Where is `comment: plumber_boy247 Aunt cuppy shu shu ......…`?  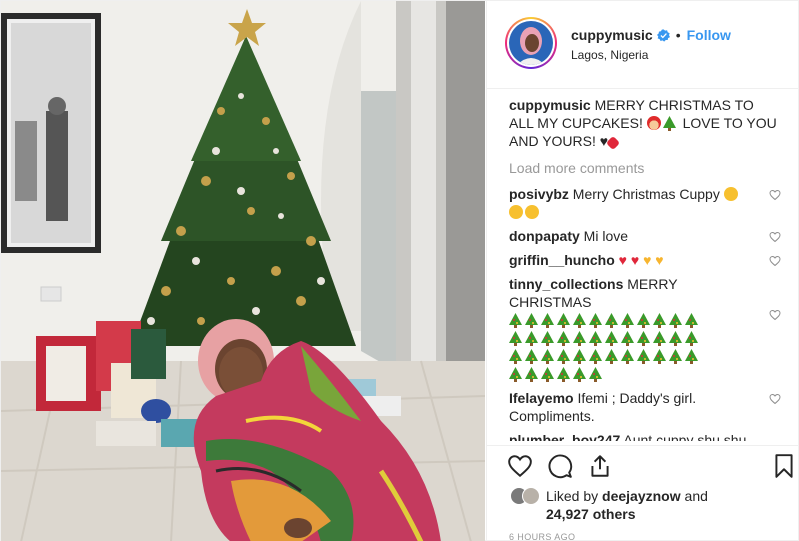
comment: plumber_boy247 Aunt cuppy shu shu ......… is located at coordinates (645, 436).